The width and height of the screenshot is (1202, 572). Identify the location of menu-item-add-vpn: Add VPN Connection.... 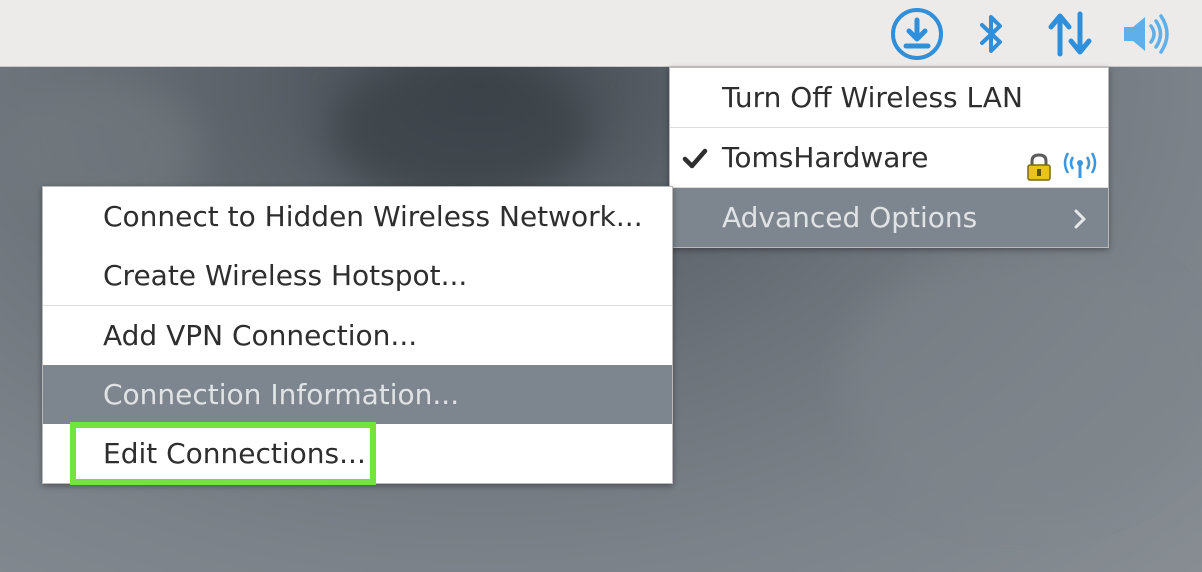
(357, 335).